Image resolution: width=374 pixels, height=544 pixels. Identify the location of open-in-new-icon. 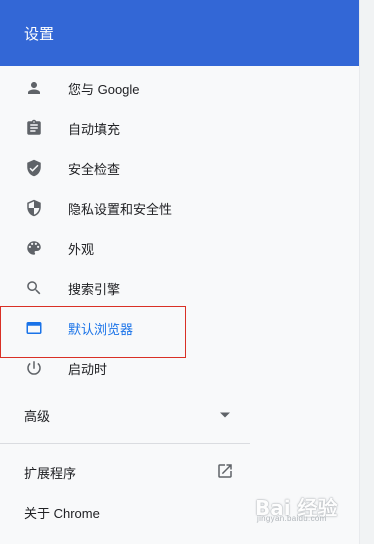
(225, 472).